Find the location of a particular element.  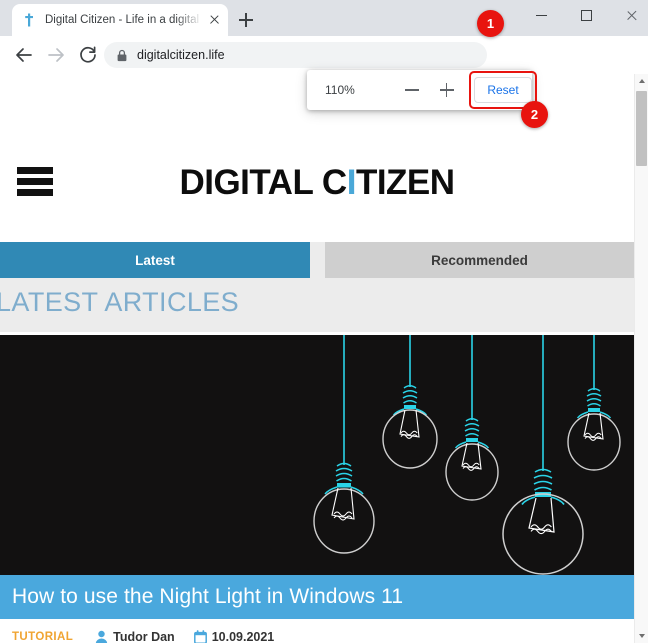

site-logo: DIGITAL CITIZEN is located at coordinates (317, 183).